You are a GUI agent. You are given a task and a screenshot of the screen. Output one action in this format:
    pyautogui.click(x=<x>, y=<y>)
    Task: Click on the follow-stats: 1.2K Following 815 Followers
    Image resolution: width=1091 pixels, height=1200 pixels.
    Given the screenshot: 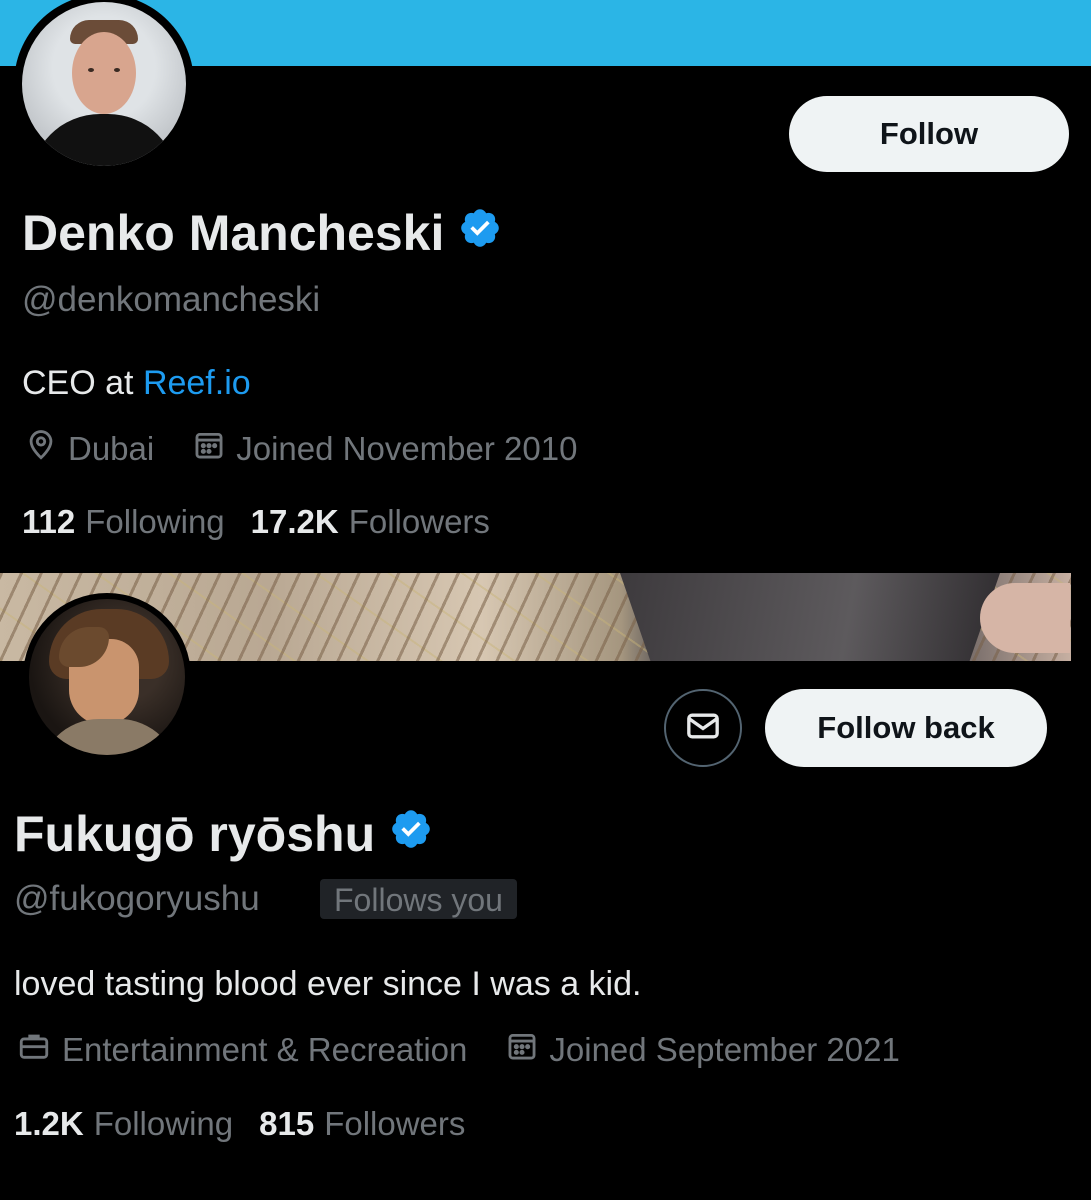 What is the action you would take?
    pyautogui.click(x=252, y=1124)
    